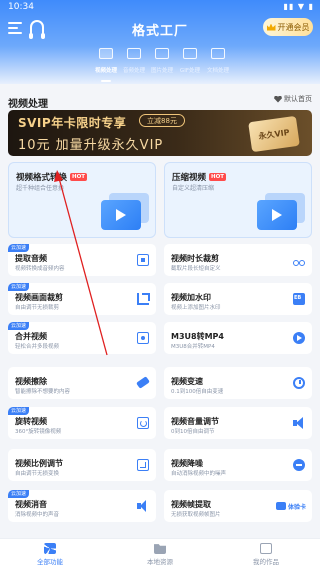 This screenshot has height=568, width=320. What do you see at coordinates (37, 515) in the screenshot?
I see `item-desc: 消除视频中的声音` at bounding box center [37, 515].